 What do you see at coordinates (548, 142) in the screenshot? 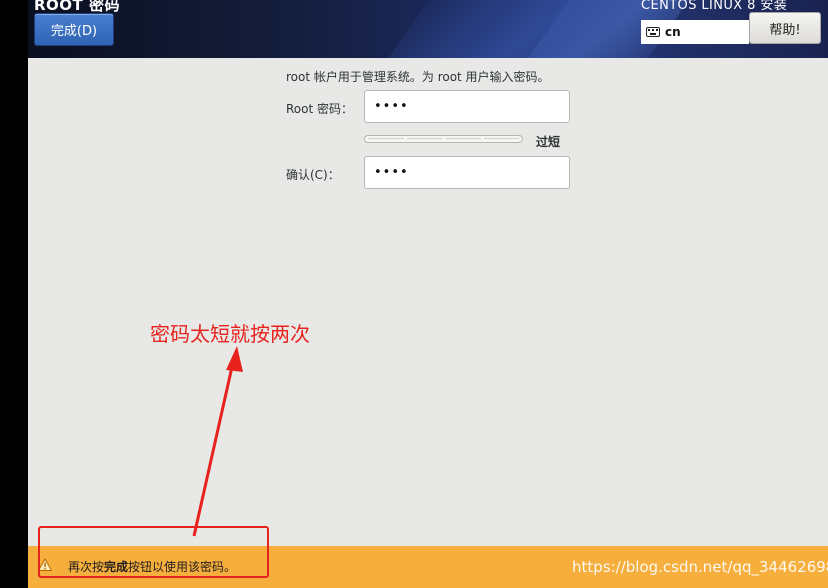
I see `password-strength-label: 过短` at bounding box center [548, 142].